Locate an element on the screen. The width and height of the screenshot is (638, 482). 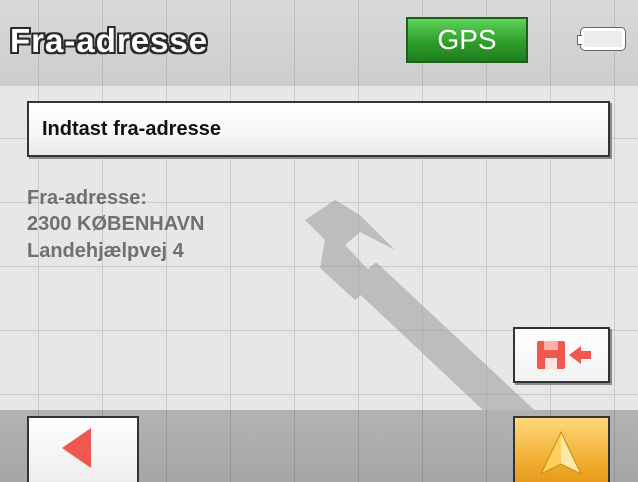
enter-from-address-button: Indtast fra-adresse is located at coordinates (318, 129).